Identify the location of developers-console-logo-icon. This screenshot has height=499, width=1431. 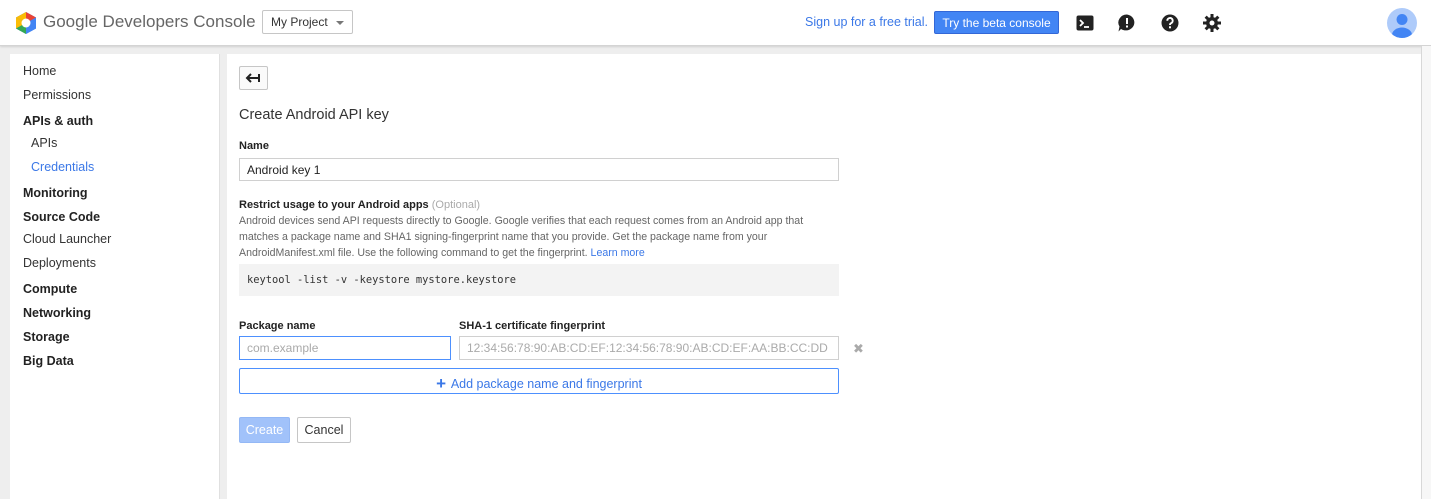
(26, 23).